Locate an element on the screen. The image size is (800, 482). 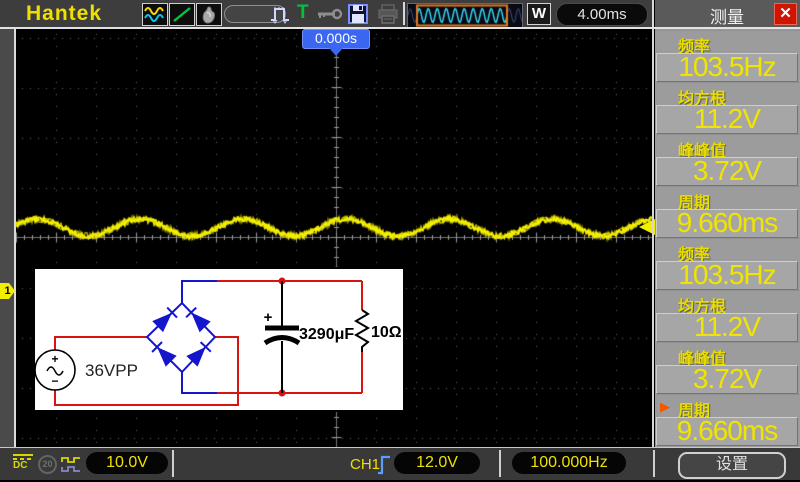
measurement-vpp-2: ▶ 峰峰值 3.72V is located at coordinates (727, 368).